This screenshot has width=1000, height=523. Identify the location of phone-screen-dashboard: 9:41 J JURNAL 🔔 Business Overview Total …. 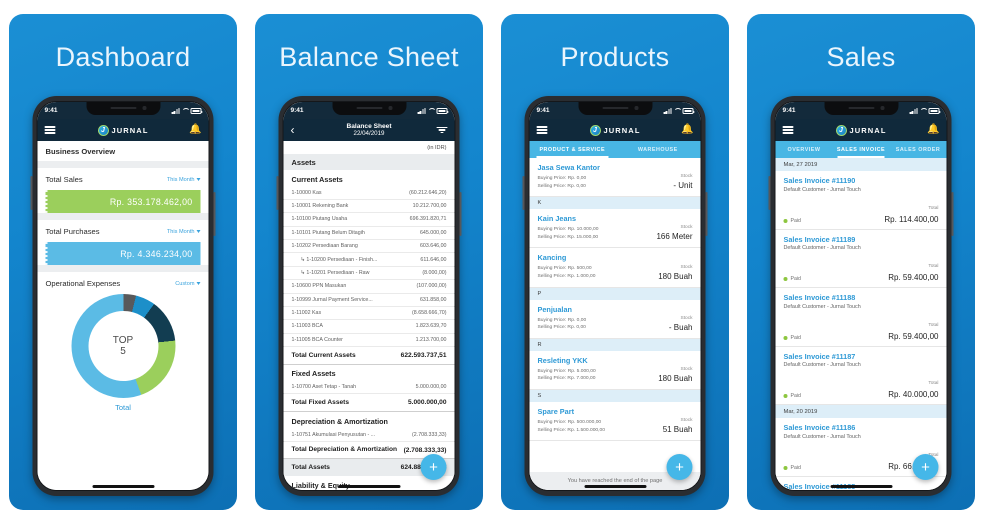
(123, 296).